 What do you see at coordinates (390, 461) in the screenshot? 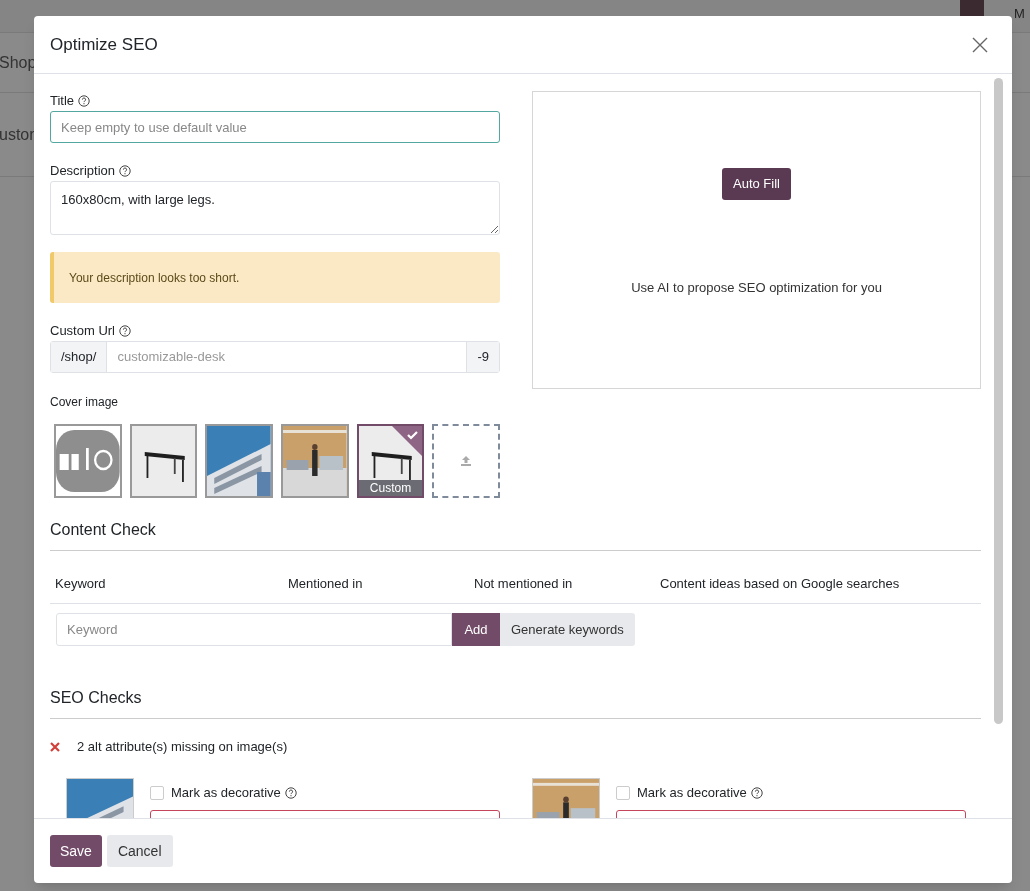
I see `cover-image-option: Custom` at bounding box center [390, 461].